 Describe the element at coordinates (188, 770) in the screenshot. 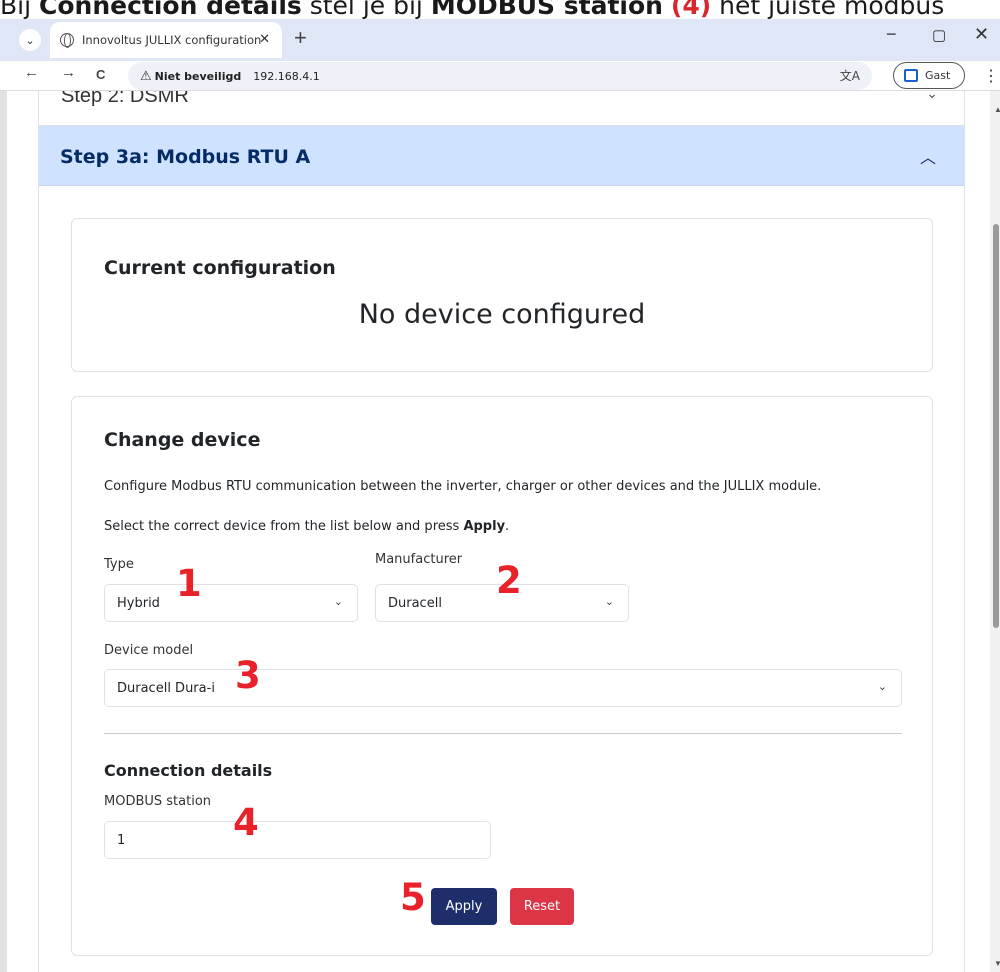

I see `connection-details-heading: Connection details` at that location.